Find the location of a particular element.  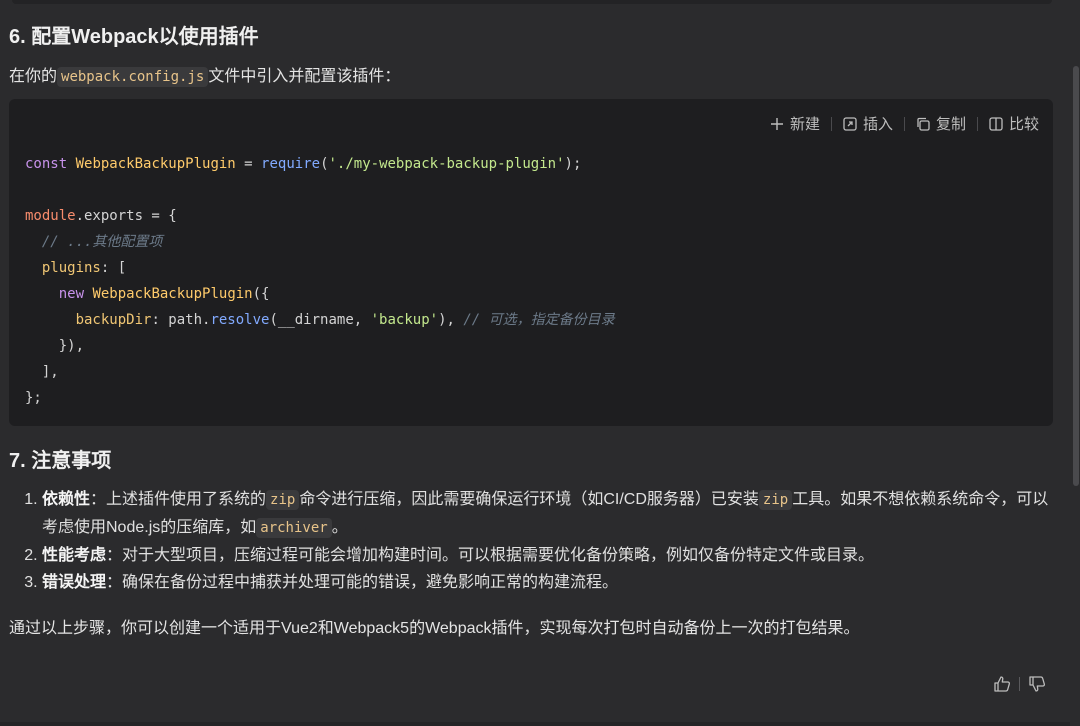

compare-button: 比较 is located at coordinates (1014, 123).